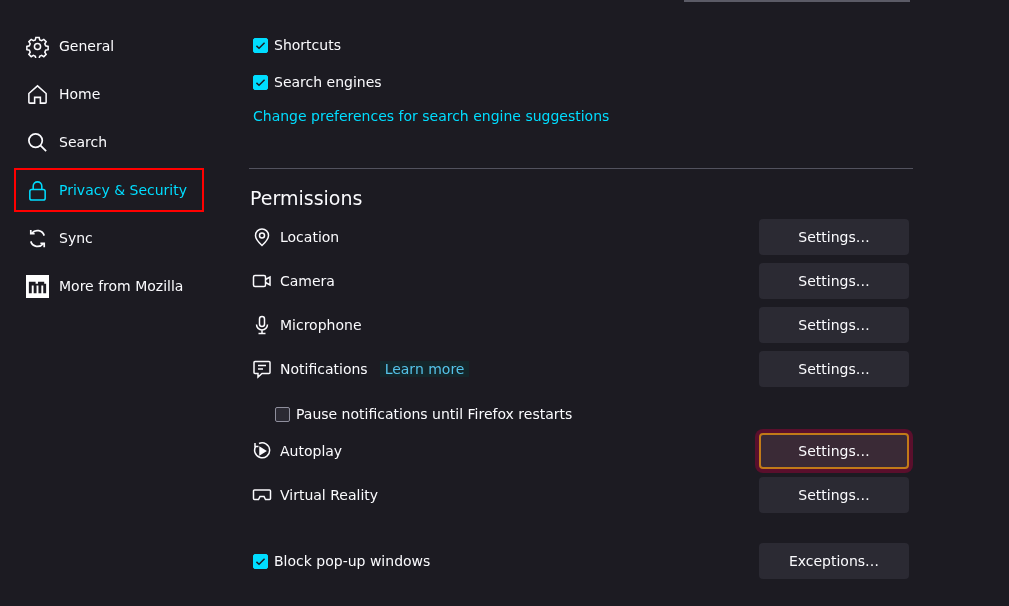 The height and width of the screenshot is (606, 1009). Describe the element at coordinates (329, 495) in the screenshot. I see `permission-label: Virtual Reality` at that location.